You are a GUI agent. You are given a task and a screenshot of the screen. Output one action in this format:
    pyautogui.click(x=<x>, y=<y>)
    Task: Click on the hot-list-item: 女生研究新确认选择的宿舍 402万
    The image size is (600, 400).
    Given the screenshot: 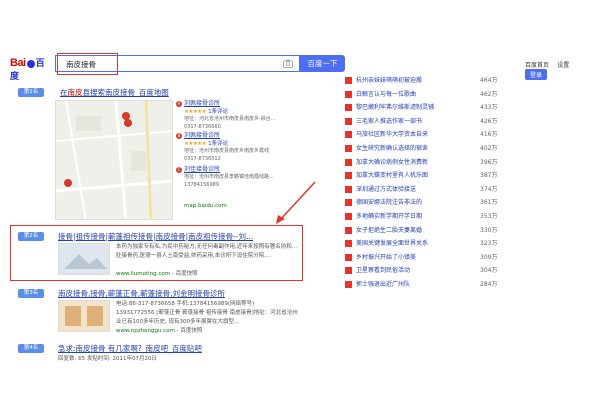 What is the action you would take?
    pyautogui.click(x=425, y=149)
    